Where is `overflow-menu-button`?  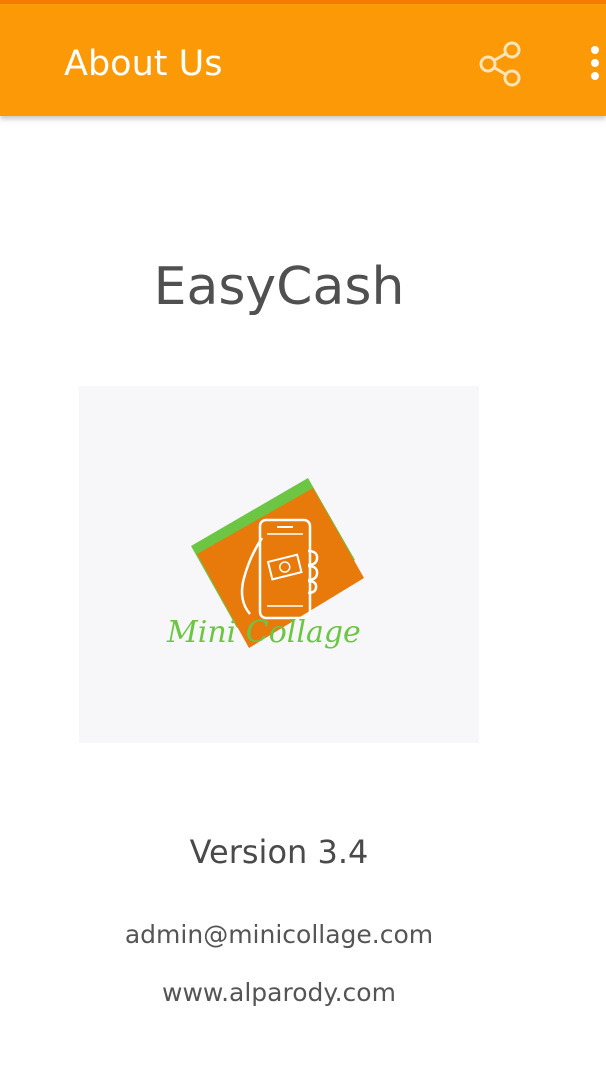 overflow-menu-button is located at coordinates (593, 64).